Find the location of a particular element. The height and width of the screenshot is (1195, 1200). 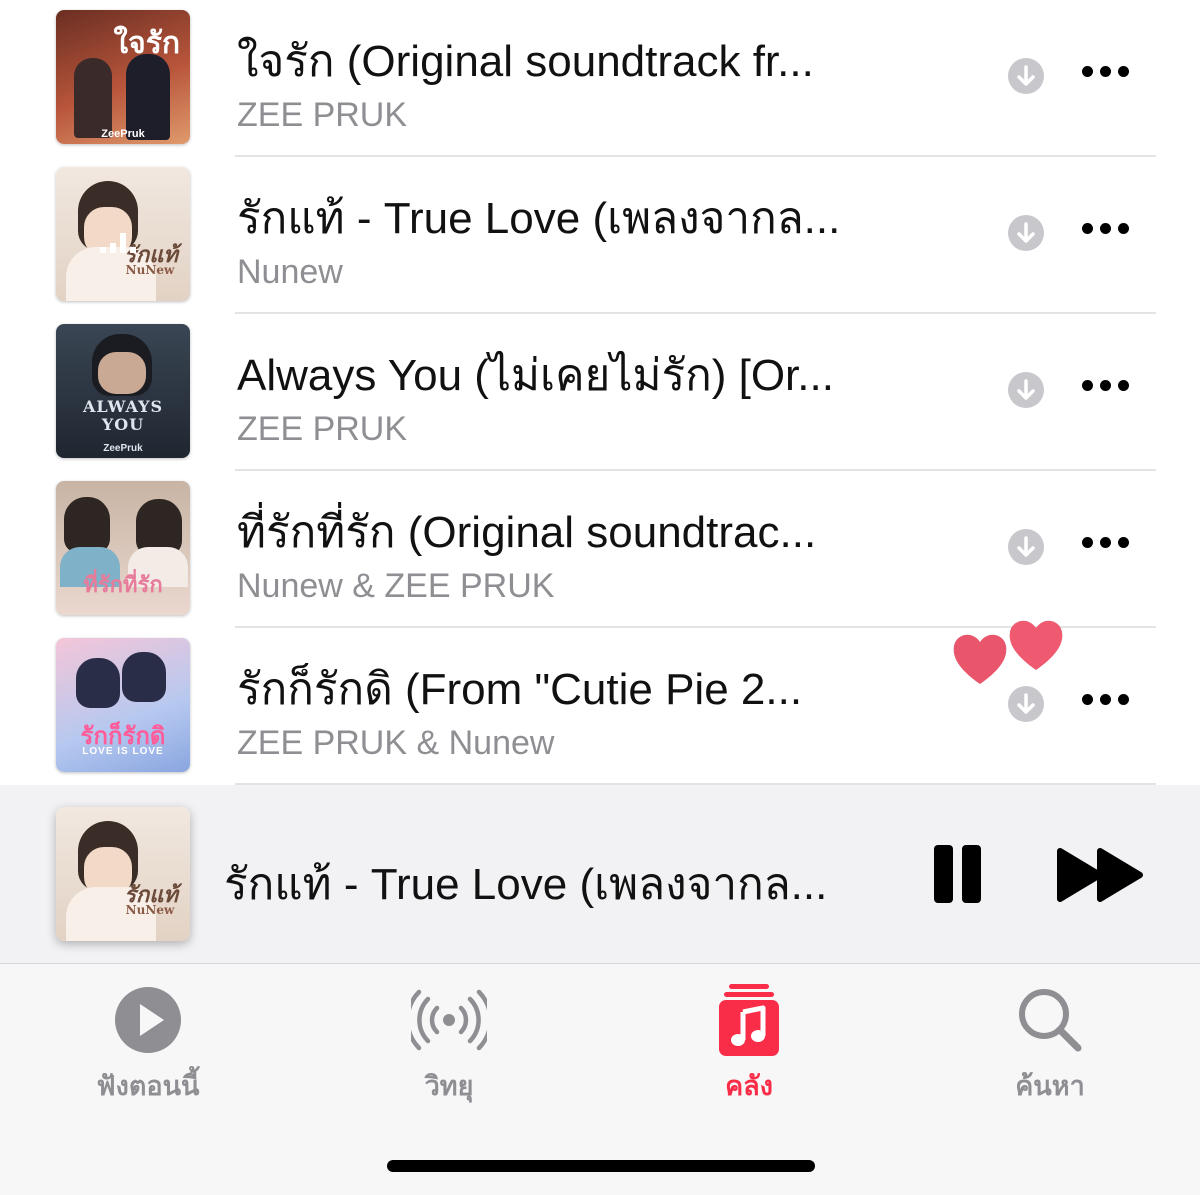

album-art: รักก็รักดิ LOVE IS LOVE is located at coordinates (123, 705).